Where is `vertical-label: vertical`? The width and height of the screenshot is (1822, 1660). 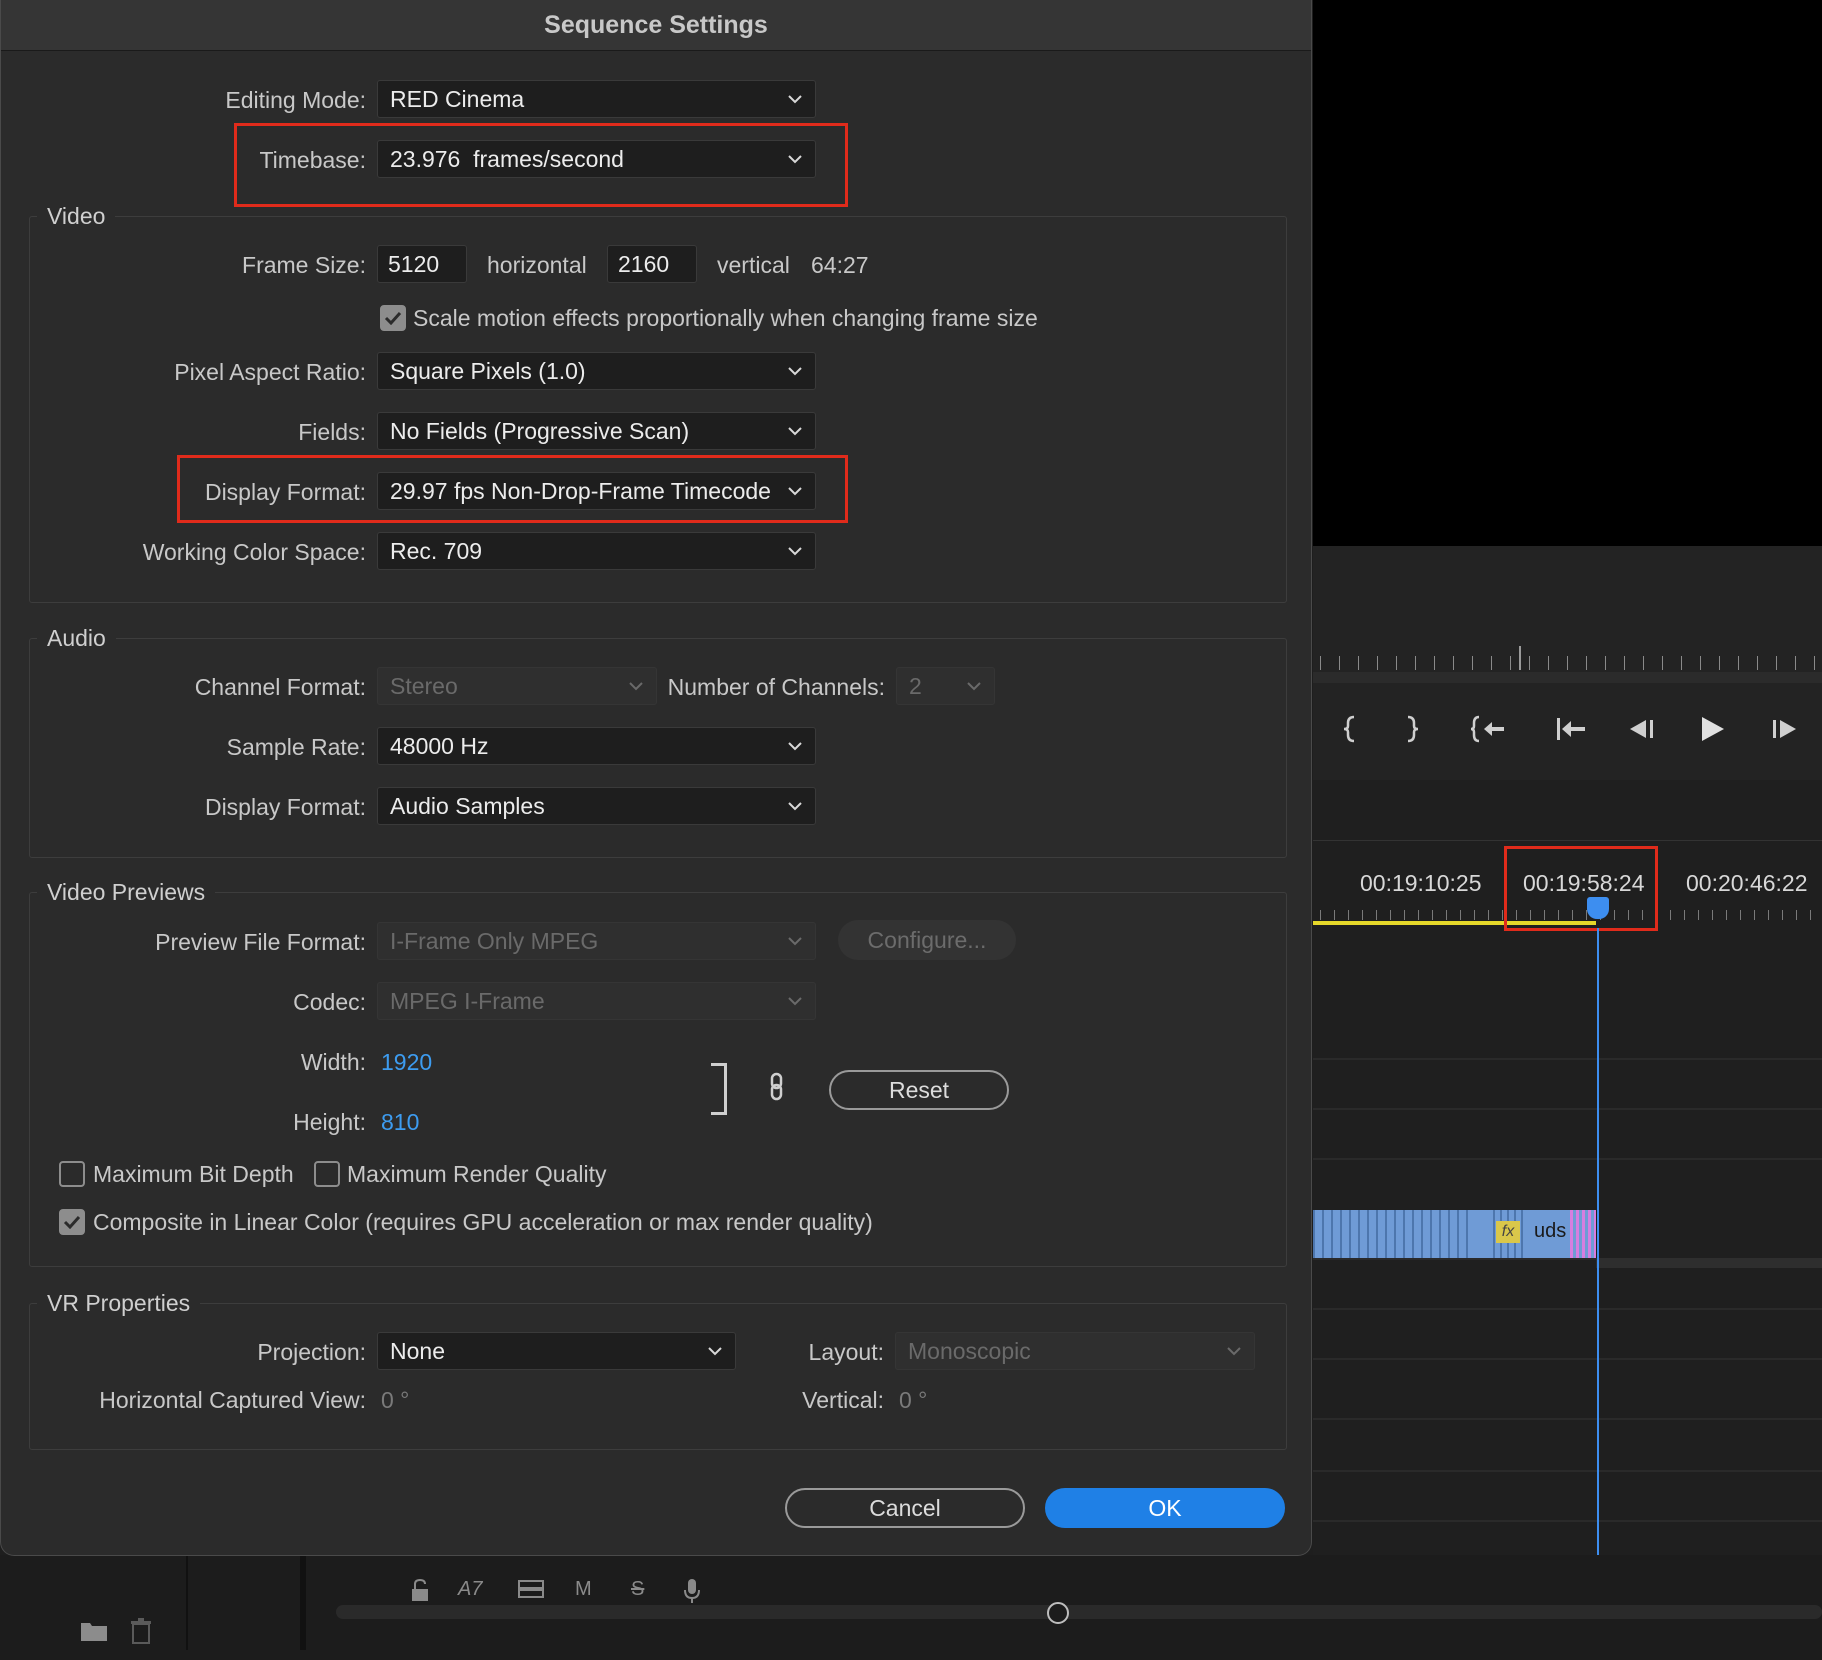
vertical-label: vertical is located at coordinates (753, 265).